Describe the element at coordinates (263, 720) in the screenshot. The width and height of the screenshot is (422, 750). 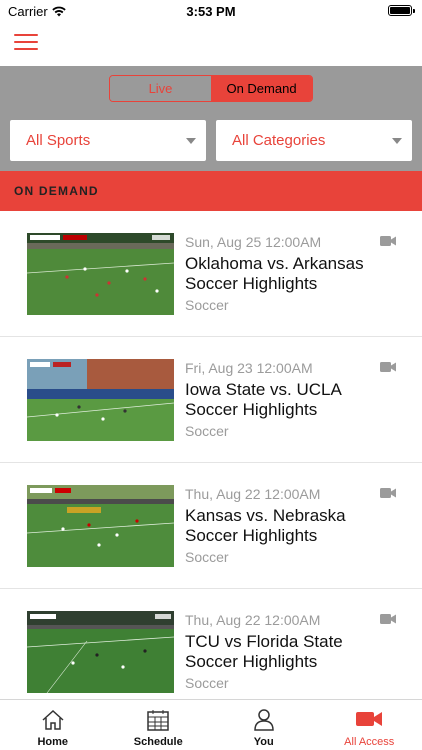
I see `person-icon` at that location.